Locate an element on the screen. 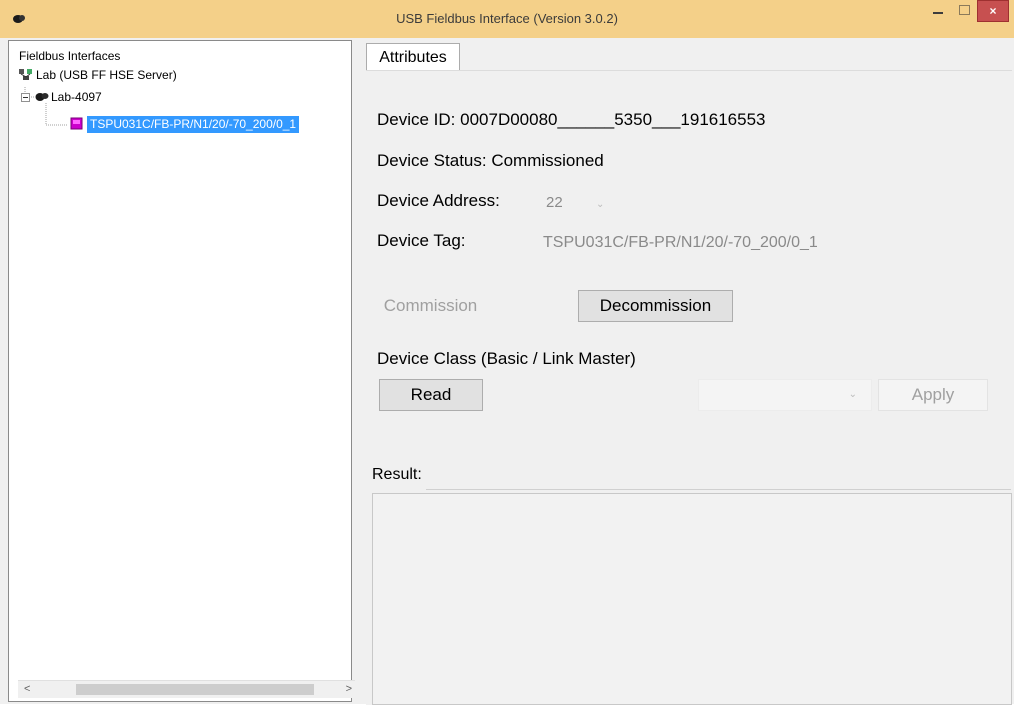  device-tag-label: Device Tag: is located at coordinates (421, 240).